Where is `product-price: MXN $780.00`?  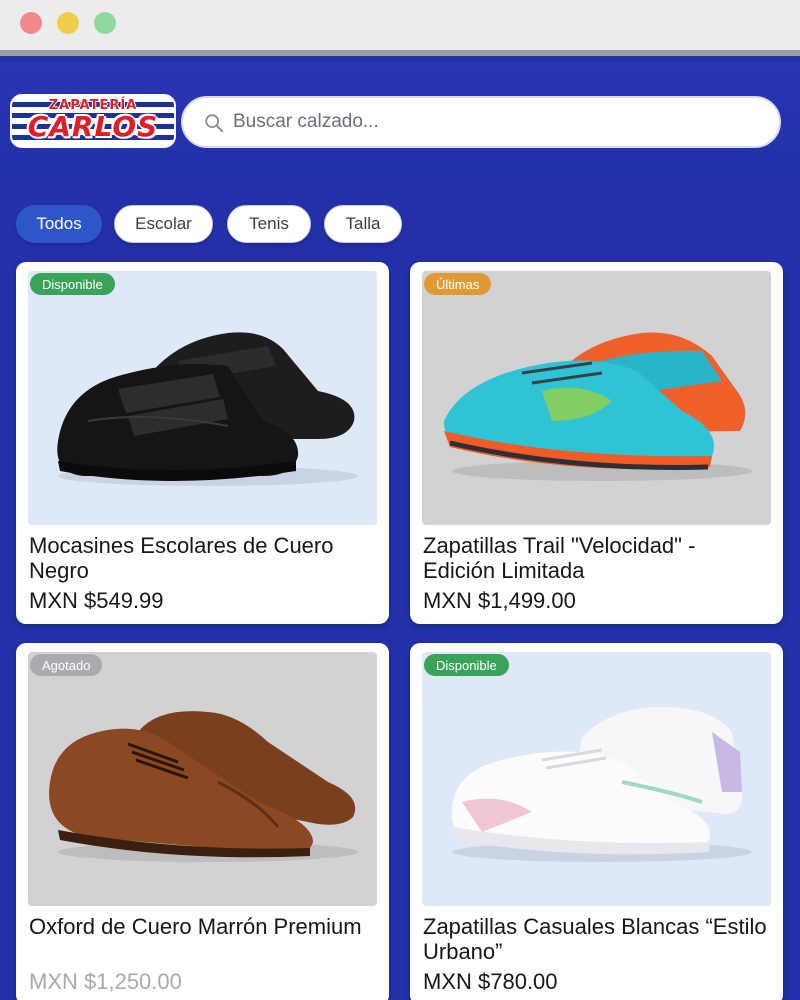 product-price: MXN $780.00 is located at coordinates (490, 981).